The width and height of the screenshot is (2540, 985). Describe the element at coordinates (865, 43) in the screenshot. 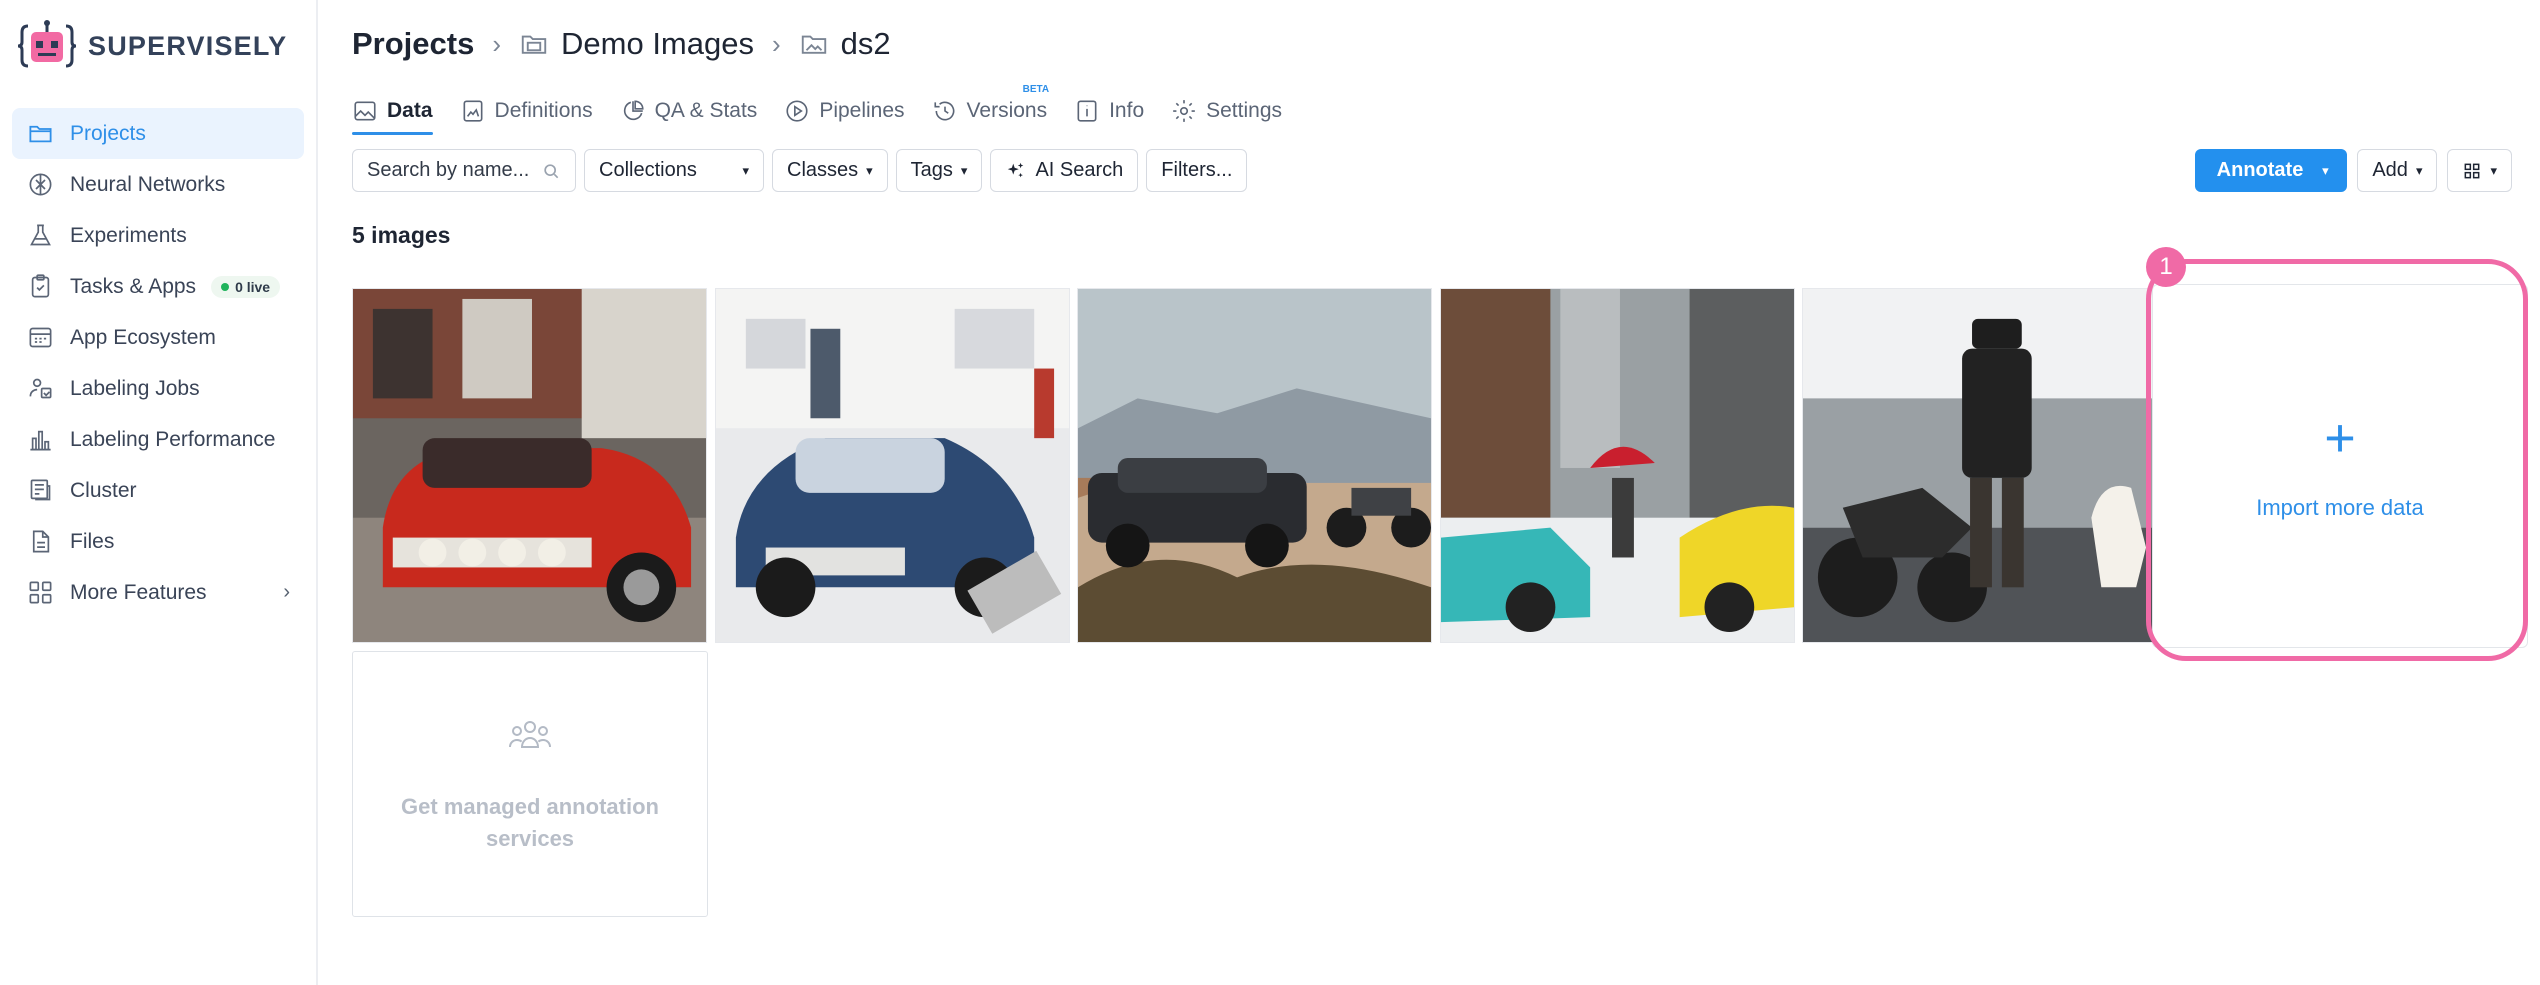

I see `breadcrumb-dataset-label: ds2` at that location.